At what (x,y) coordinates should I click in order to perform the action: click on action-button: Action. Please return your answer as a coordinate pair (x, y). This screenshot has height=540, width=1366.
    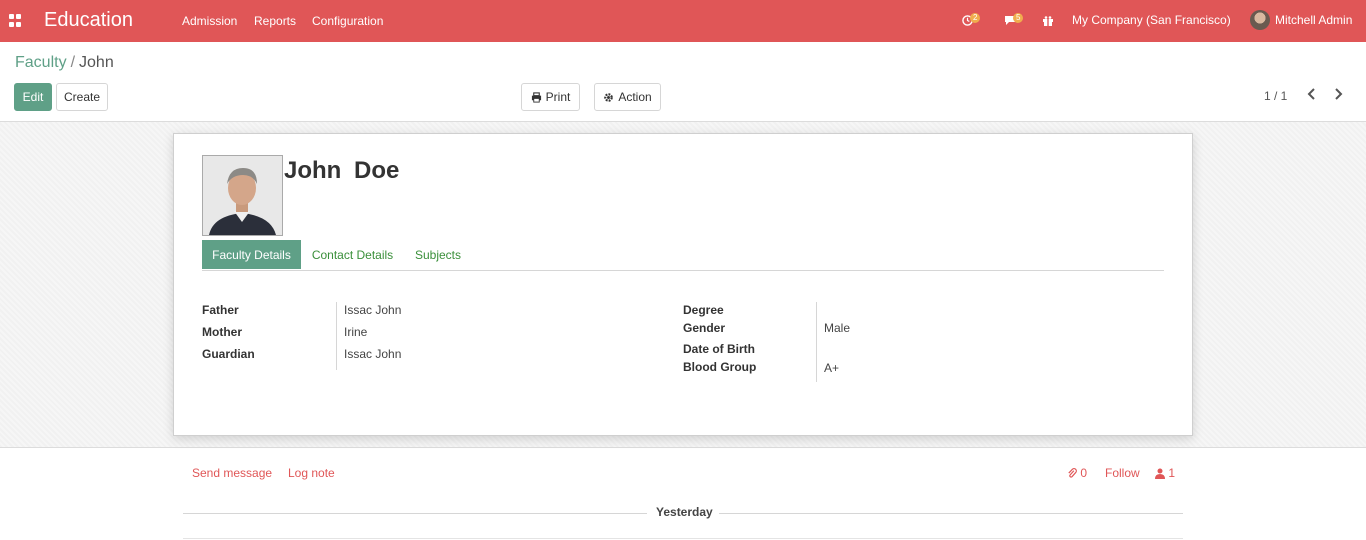
    Looking at the image, I should click on (627, 97).